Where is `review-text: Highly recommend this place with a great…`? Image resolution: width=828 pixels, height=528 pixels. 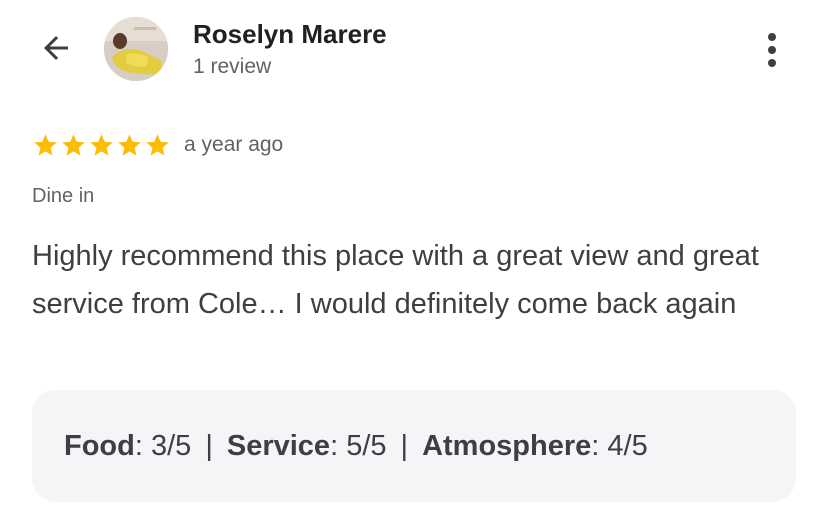
review-text: Highly recommend this place with a great… is located at coordinates (395, 280).